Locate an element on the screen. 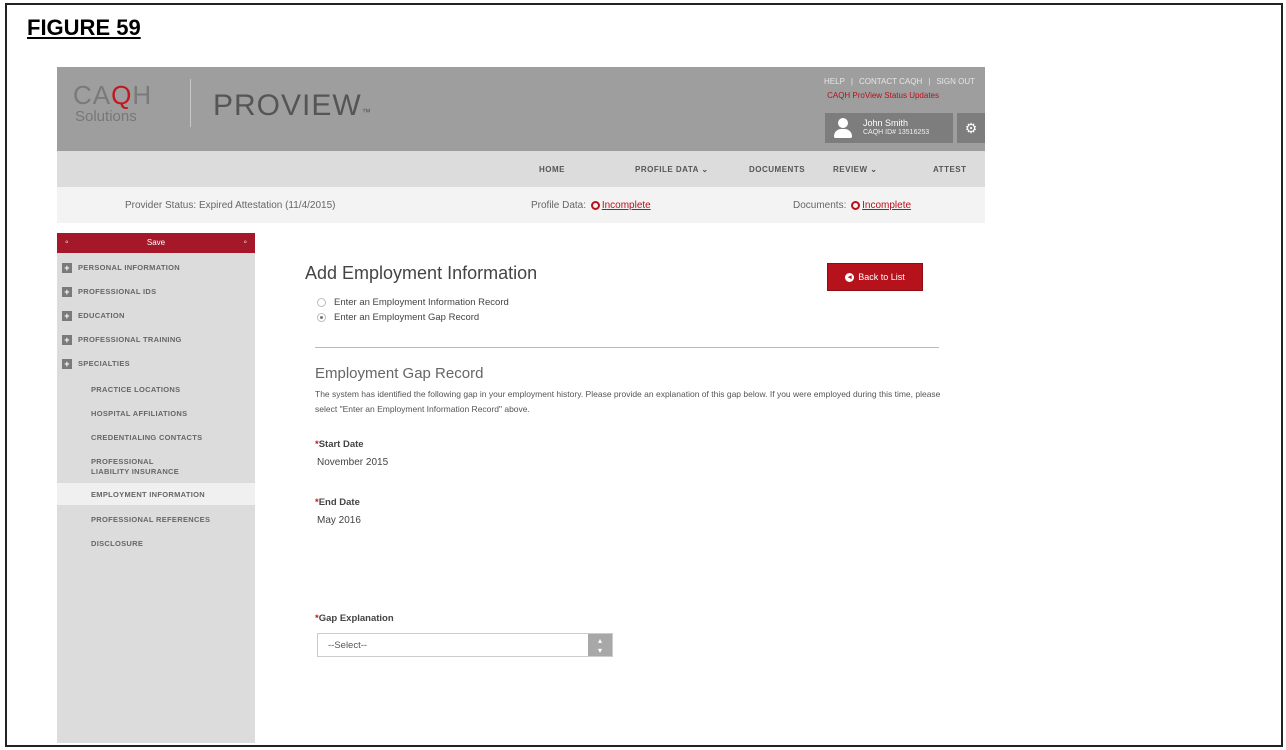 The width and height of the screenshot is (1286, 750). sidebar-item-practice-locations: PRACTICE LOCATIONS is located at coordinates (156, 389).